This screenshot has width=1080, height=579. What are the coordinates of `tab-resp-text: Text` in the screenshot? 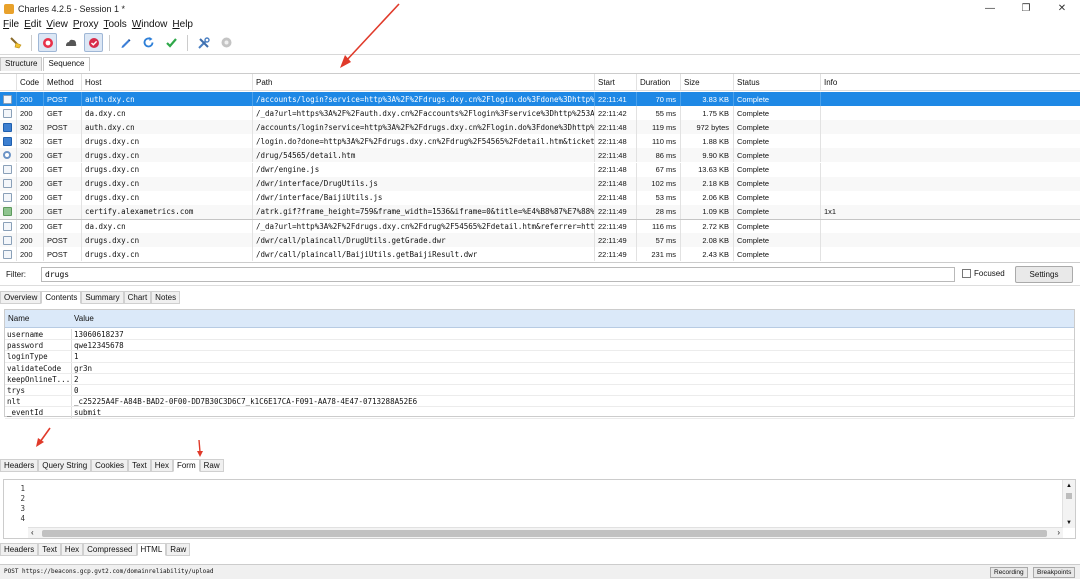 It's located at (49, 549).